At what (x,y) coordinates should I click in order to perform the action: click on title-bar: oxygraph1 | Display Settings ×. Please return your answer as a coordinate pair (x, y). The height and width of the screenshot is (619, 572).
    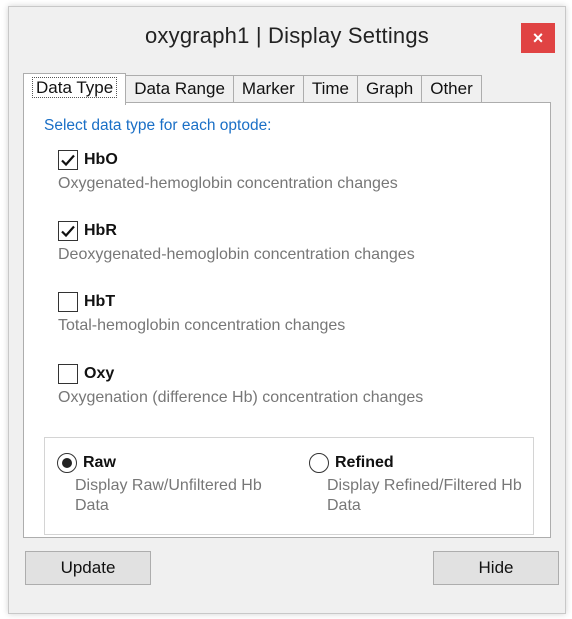
    Looking at the image, I should click on (287, 37).